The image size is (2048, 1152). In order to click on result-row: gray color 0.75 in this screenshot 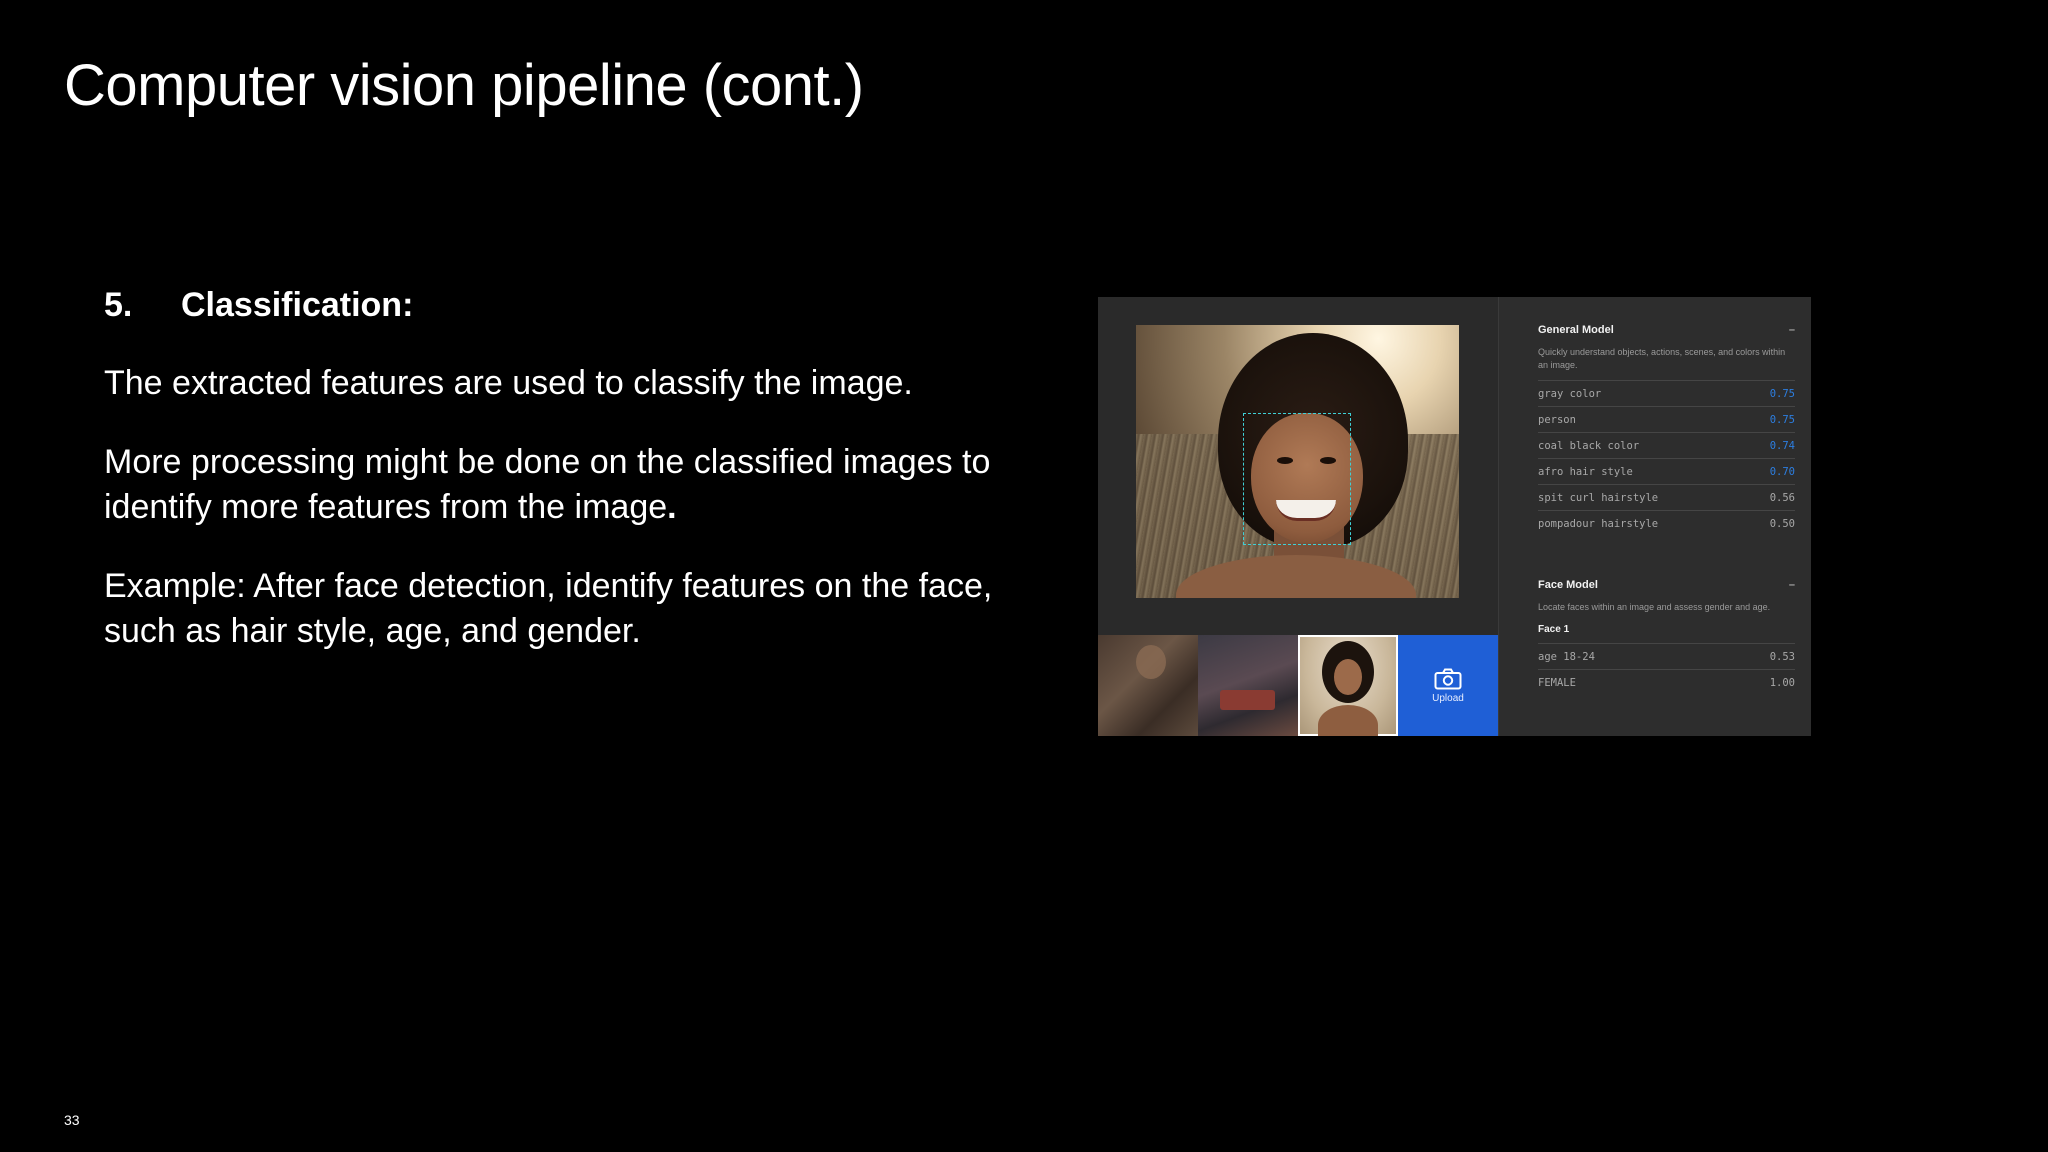, I will do `click(1666, 393)`.